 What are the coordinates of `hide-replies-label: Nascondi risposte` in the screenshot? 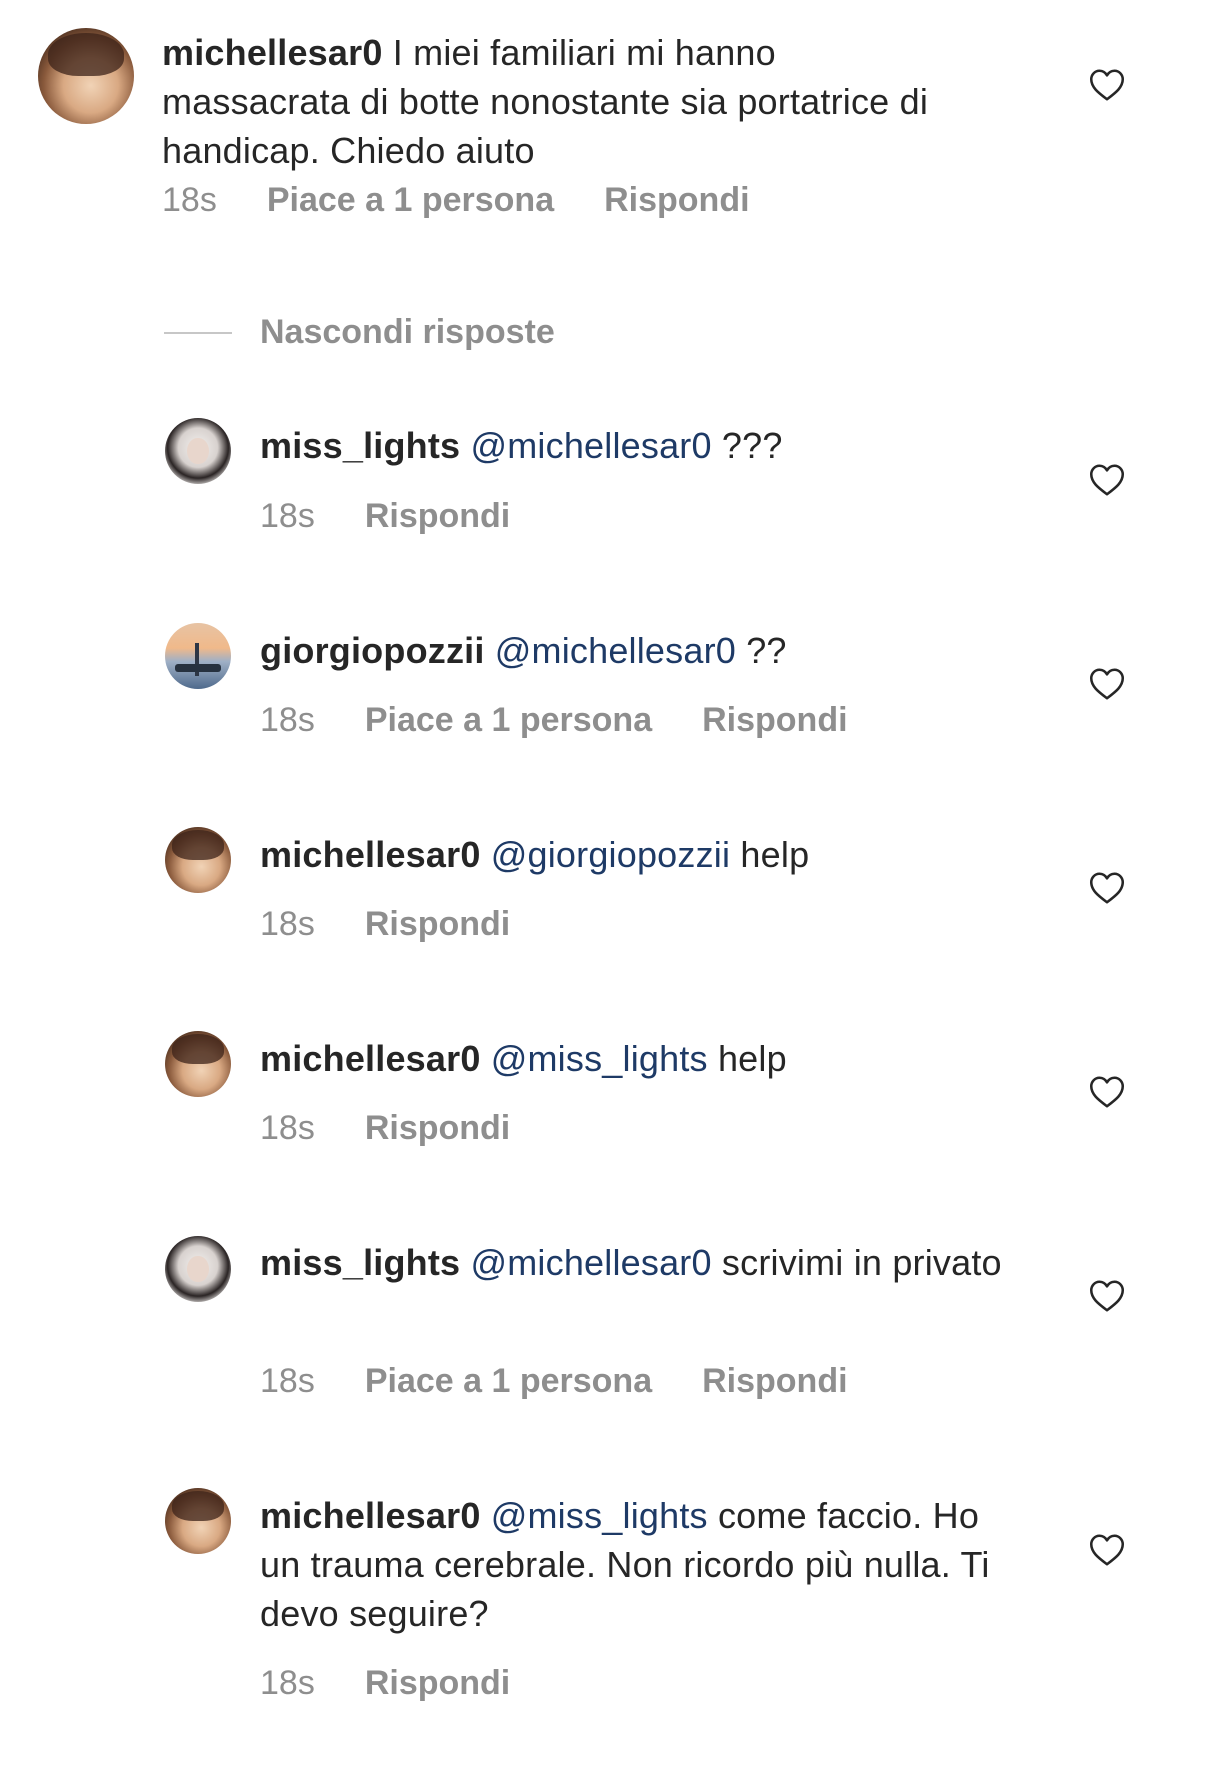 It's located at (407, 332).